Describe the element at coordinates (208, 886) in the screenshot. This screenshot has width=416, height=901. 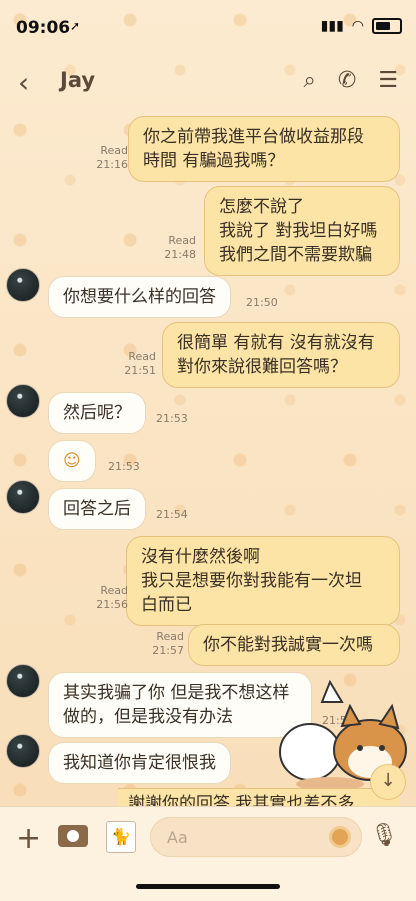
I see `home-indicator` at that location.